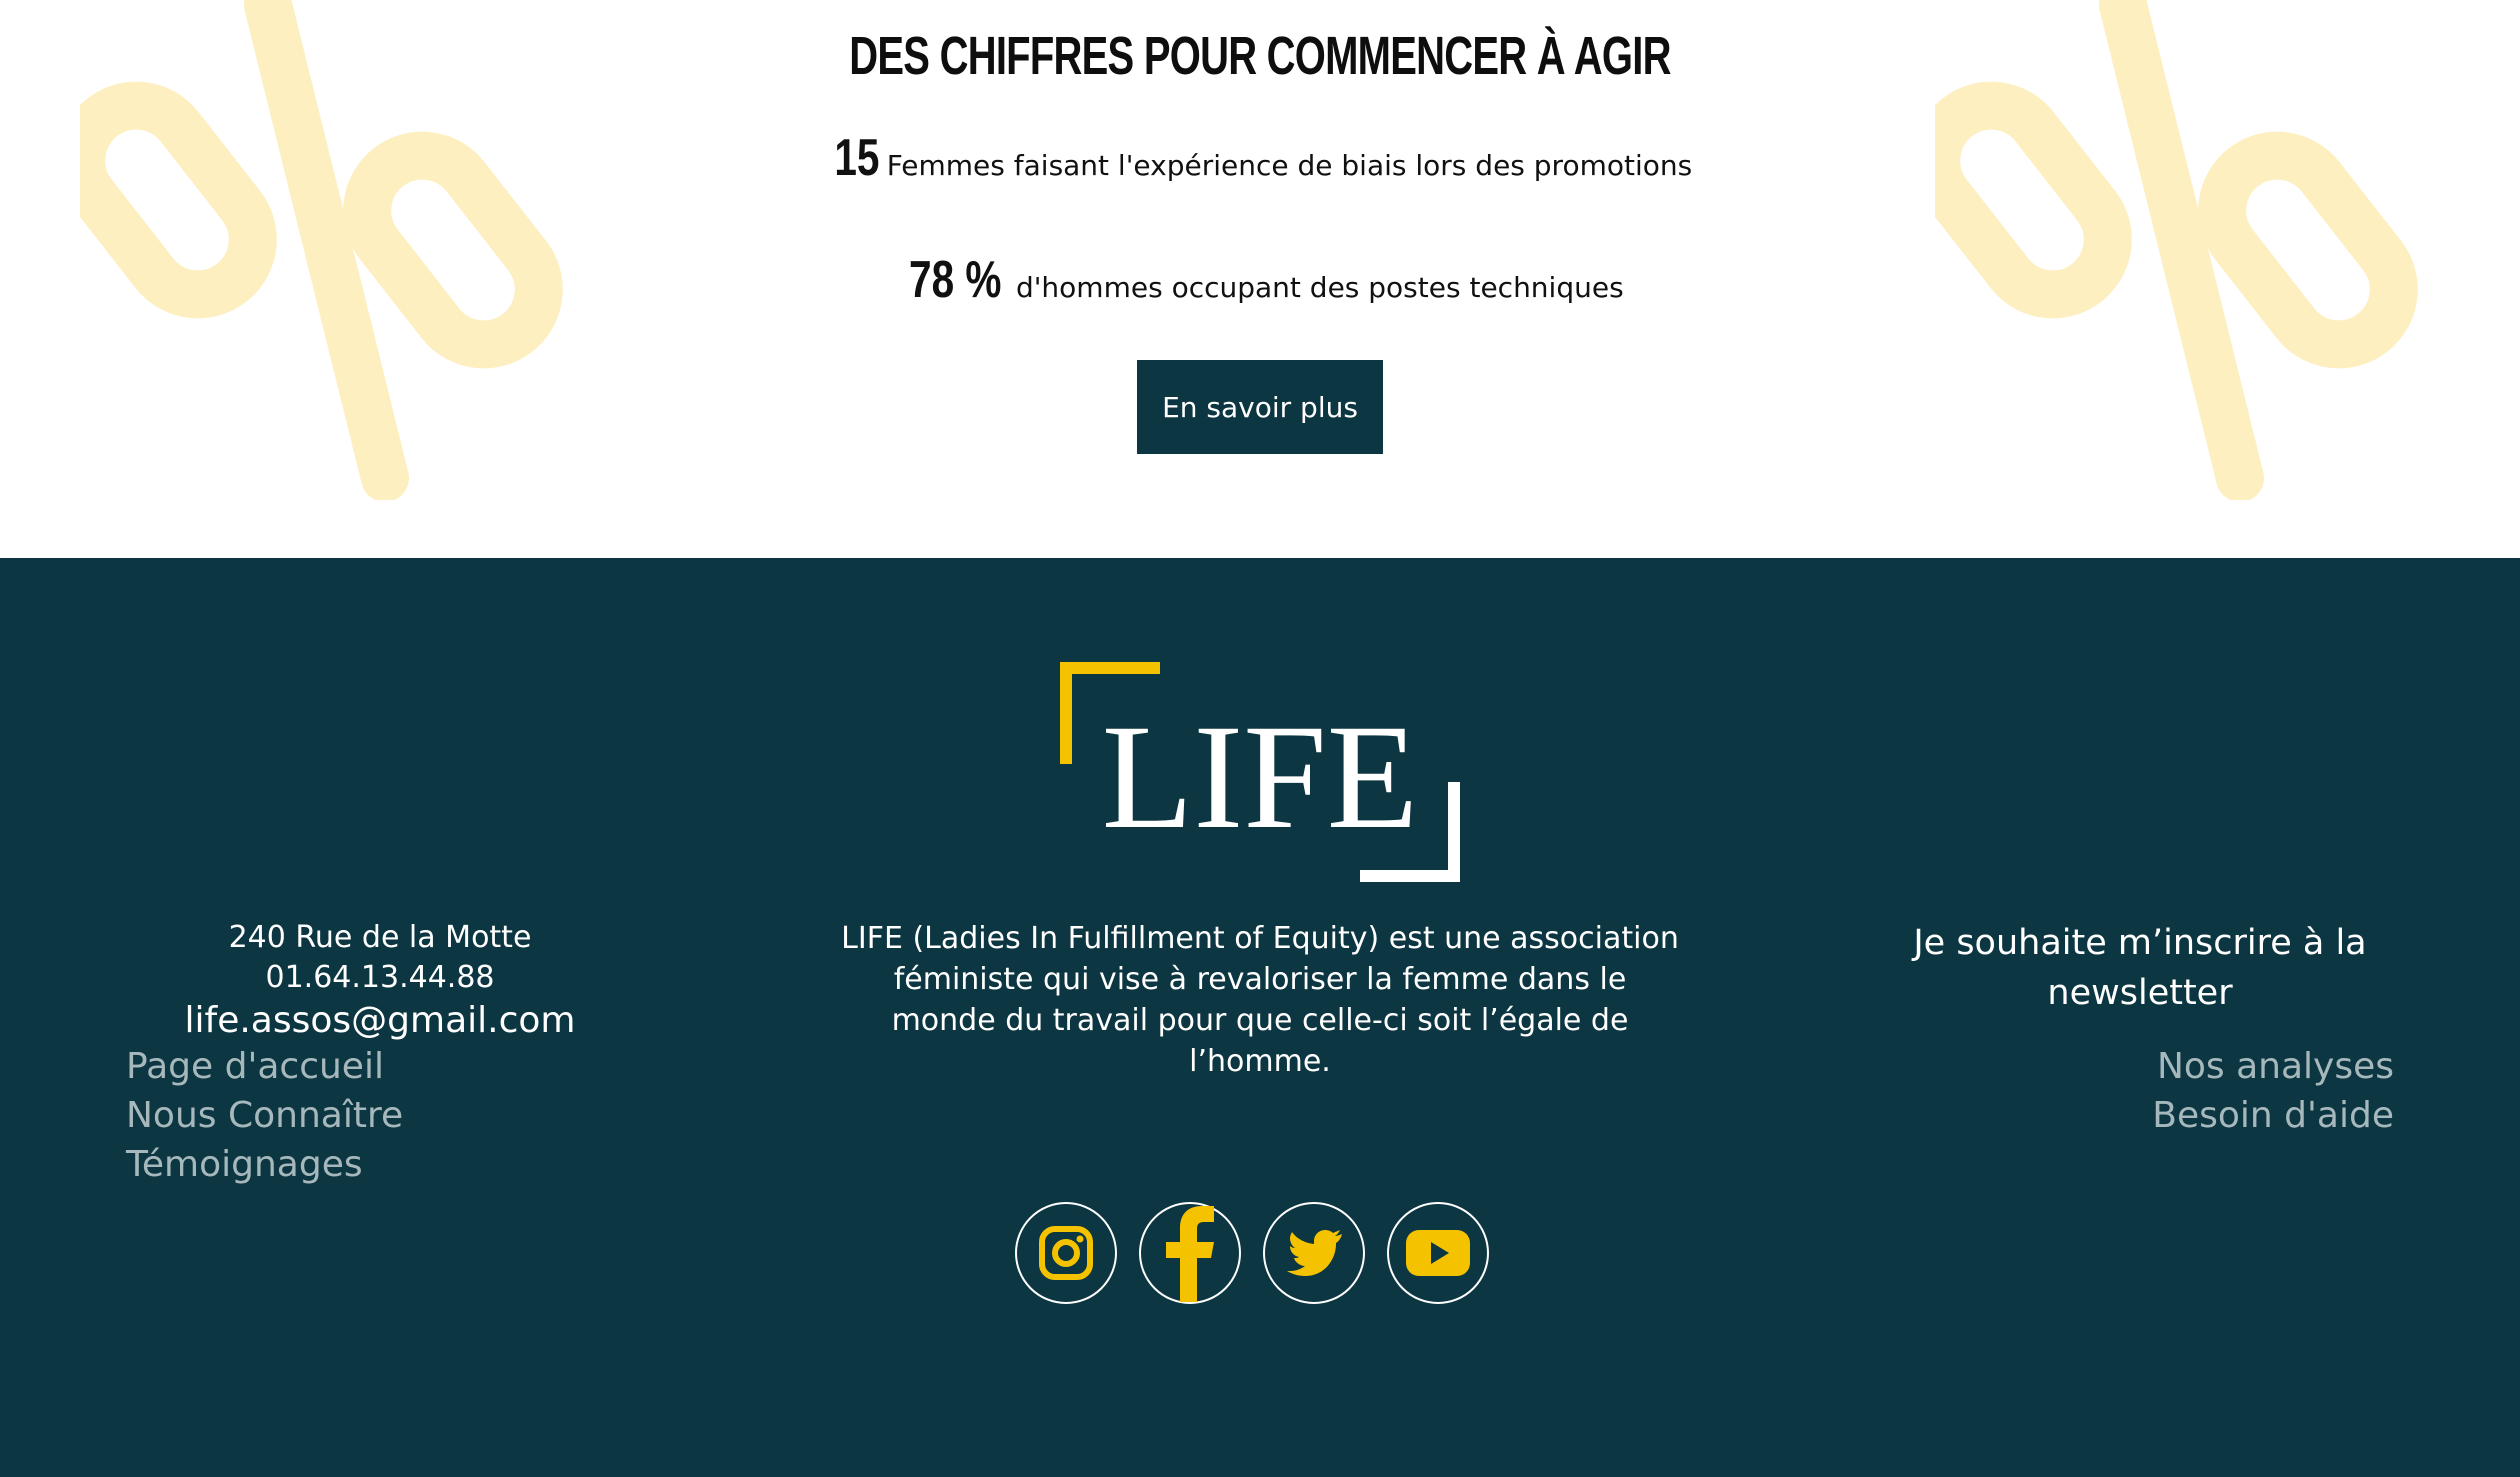  What do you see at coordinates (1252, 1253) in the screenshot?
I see `social-links` at bounding box center [1252, 1253].